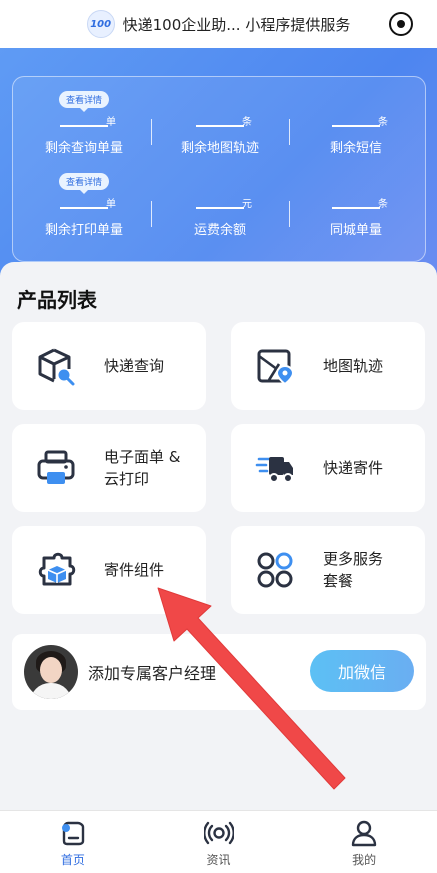 The image size is (437, 873). Describe the element at coordinates (109, 468) in the screenshot. I see `product-card-e-waybill-cloud-print: 电子面单 & 云打印` at that location.